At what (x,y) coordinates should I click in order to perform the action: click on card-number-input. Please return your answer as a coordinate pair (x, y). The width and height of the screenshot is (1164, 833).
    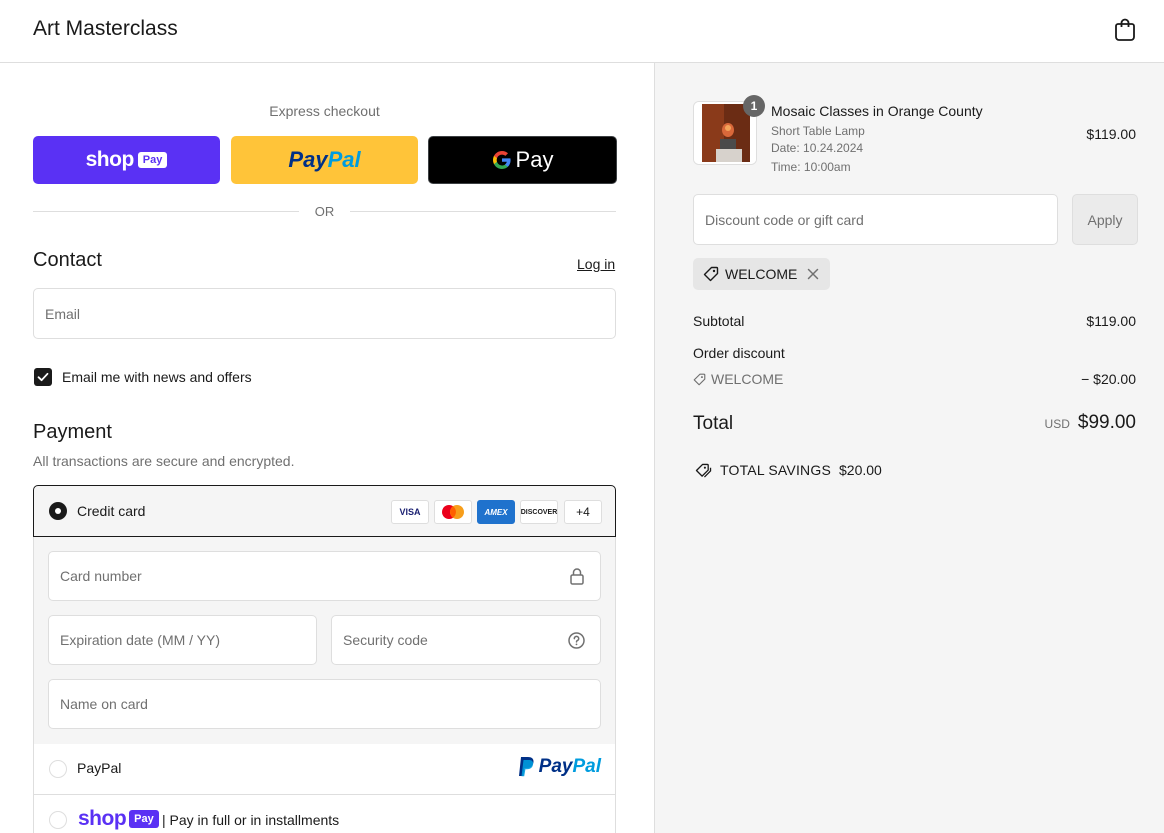
    Looking at the image, I should click on (324, 576).